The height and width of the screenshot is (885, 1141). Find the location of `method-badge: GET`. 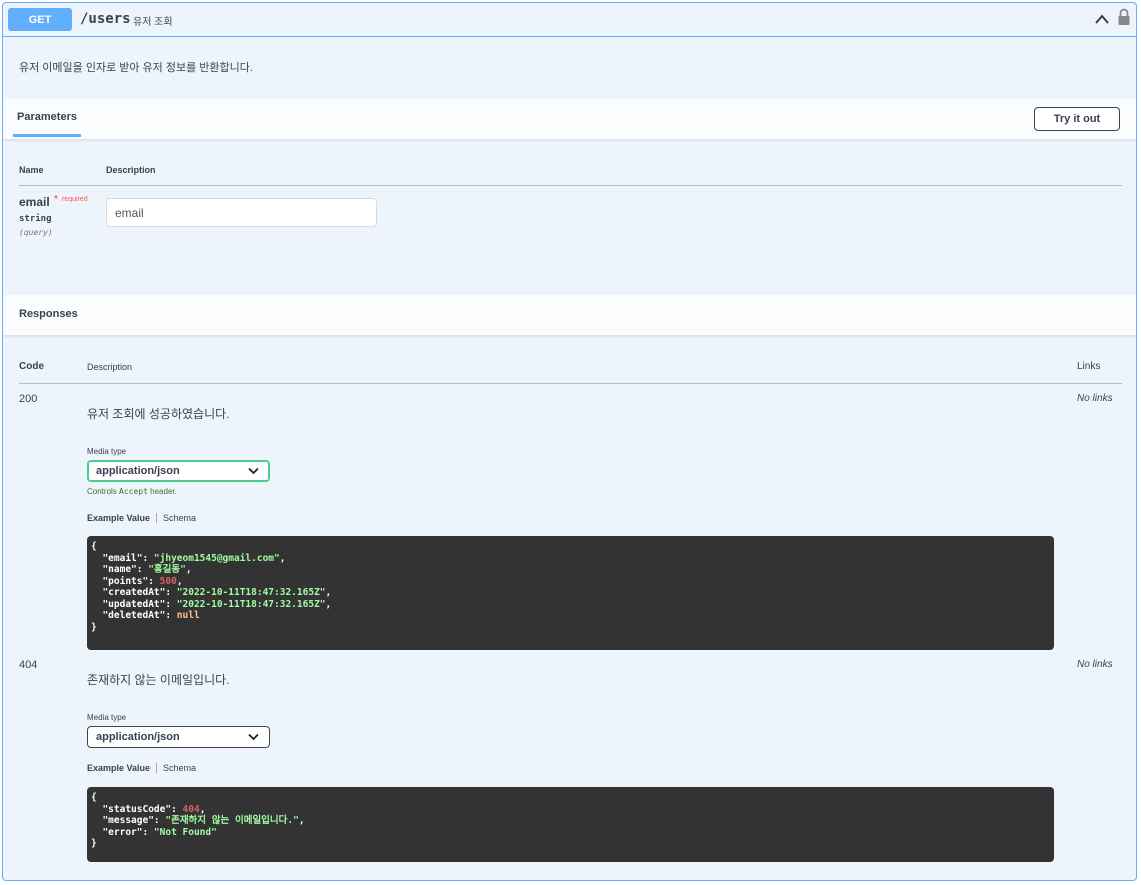

method-badge: GET is located at coordinates (40, 19).